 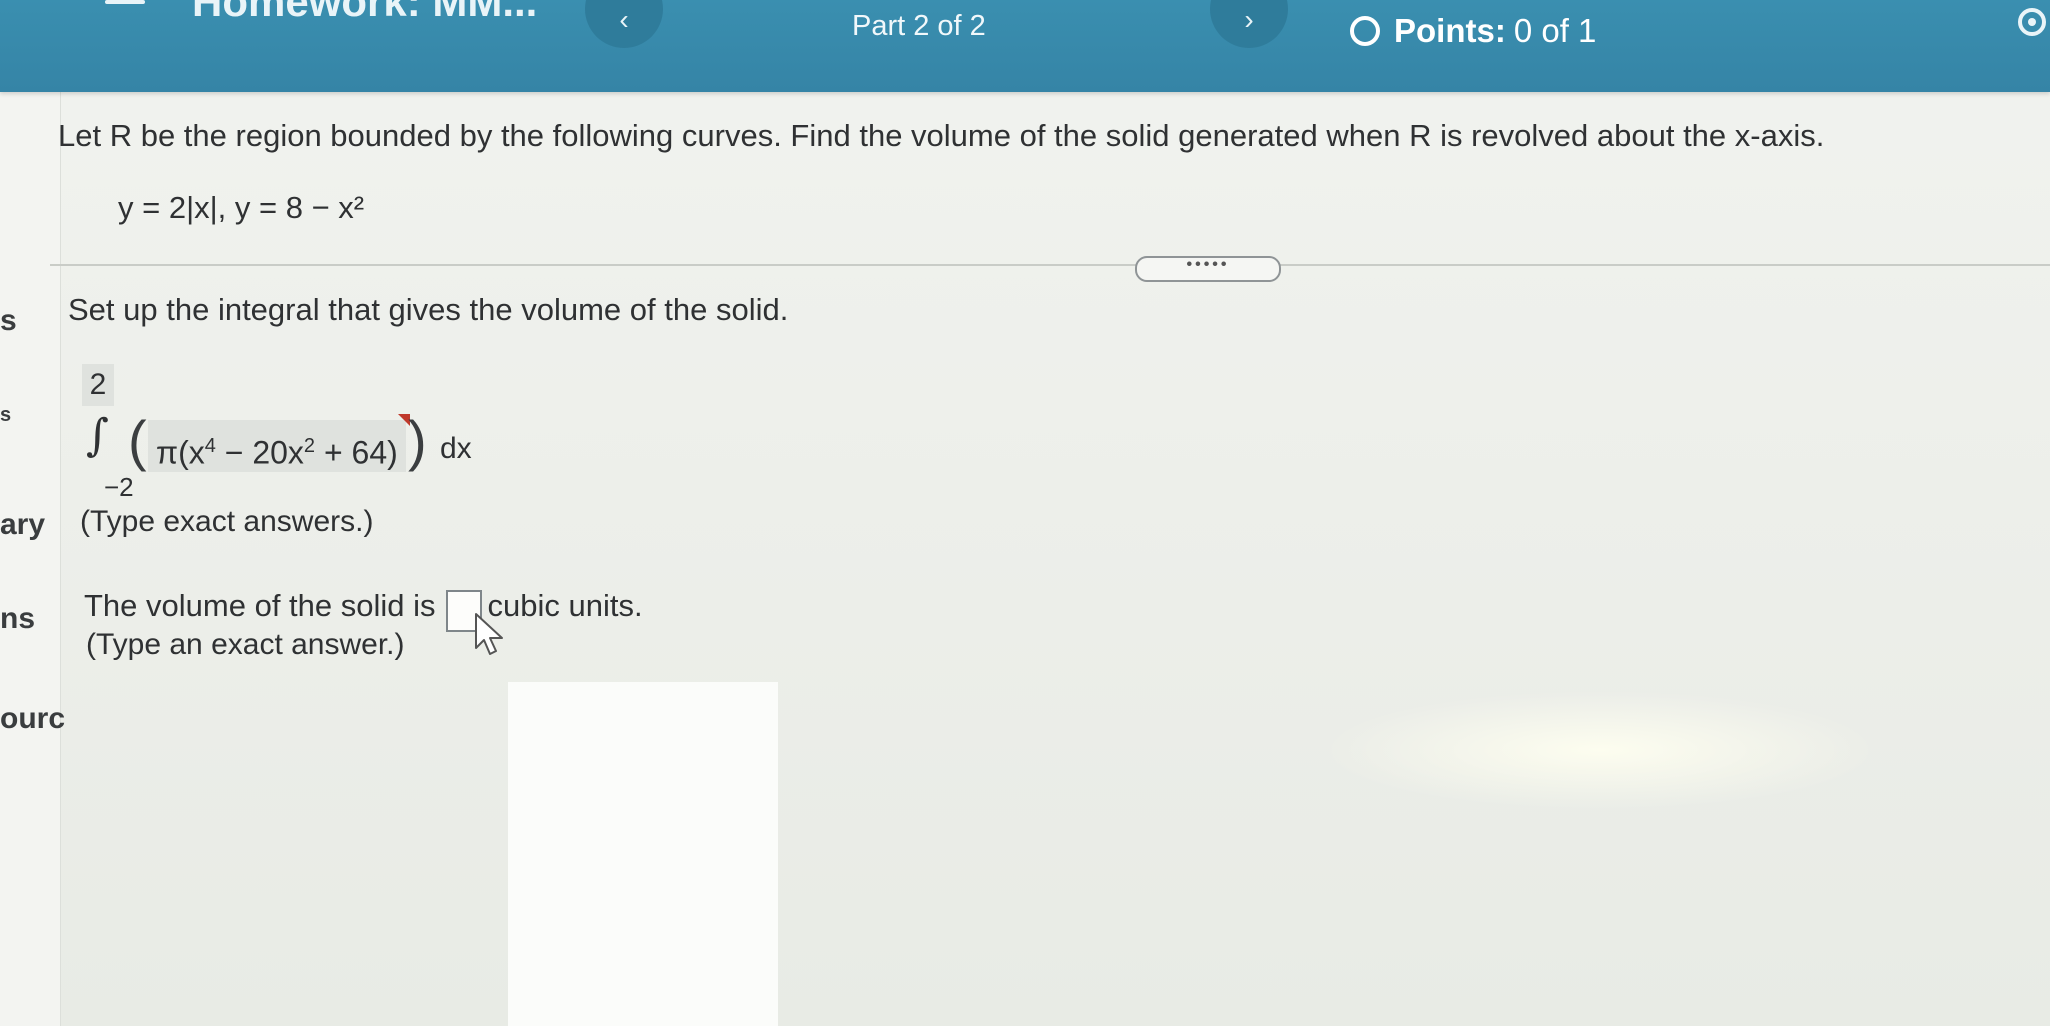 I want to click on integral-sign-icon: ∫, so click(x=97, y=435).